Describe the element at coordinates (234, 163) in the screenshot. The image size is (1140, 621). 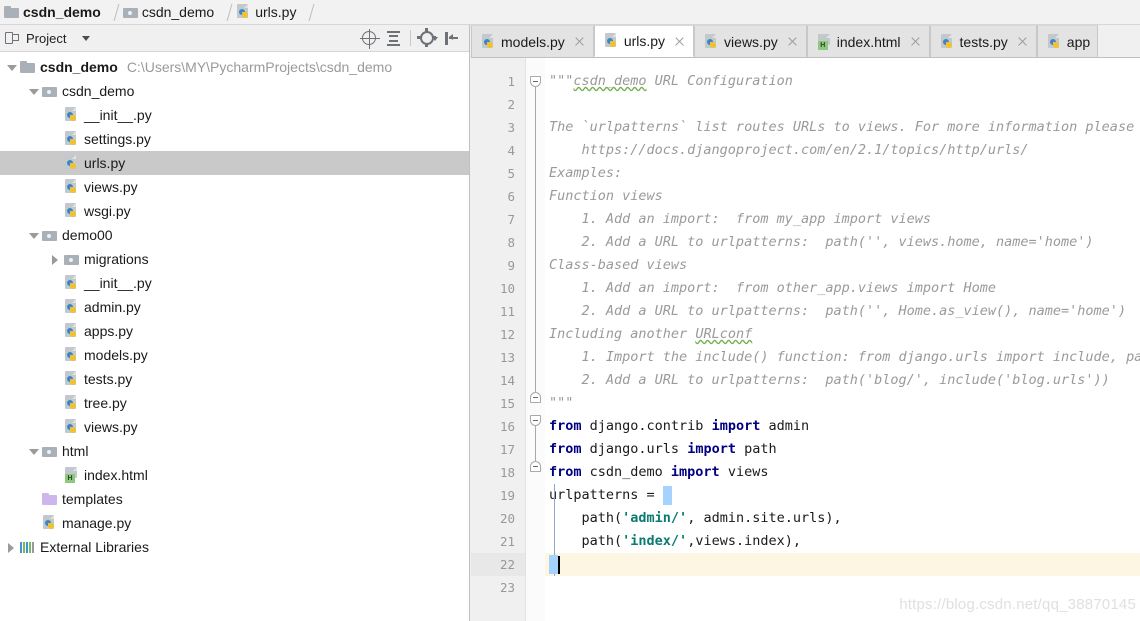
I see `tree-item-urls-py: urls.py` at that location.